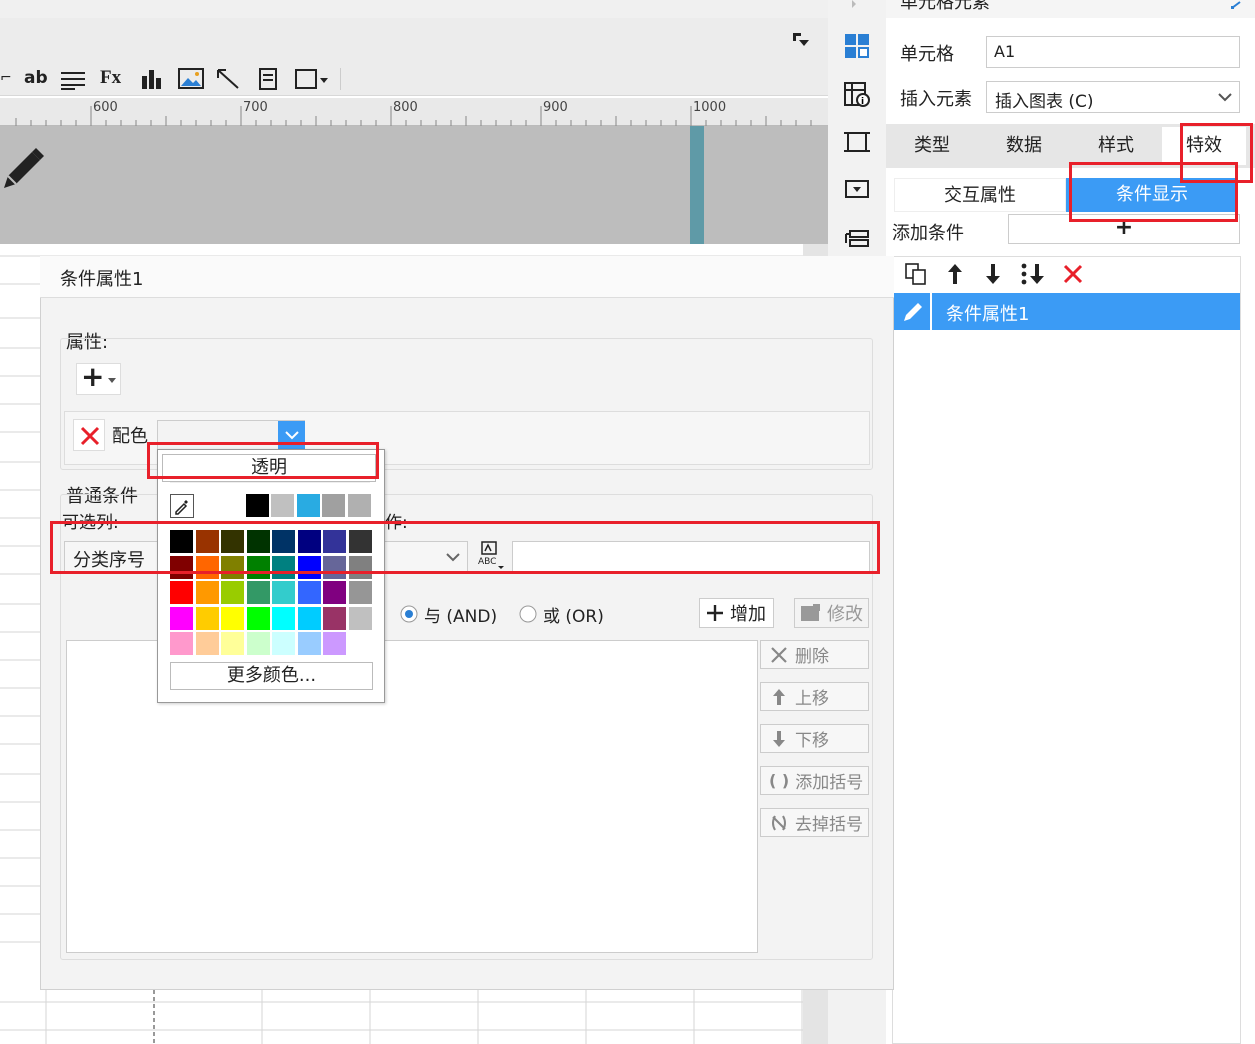 This screenshot has width=1255, height=1044. I want to click on frame-dropdown-icon, so click(312, 79).